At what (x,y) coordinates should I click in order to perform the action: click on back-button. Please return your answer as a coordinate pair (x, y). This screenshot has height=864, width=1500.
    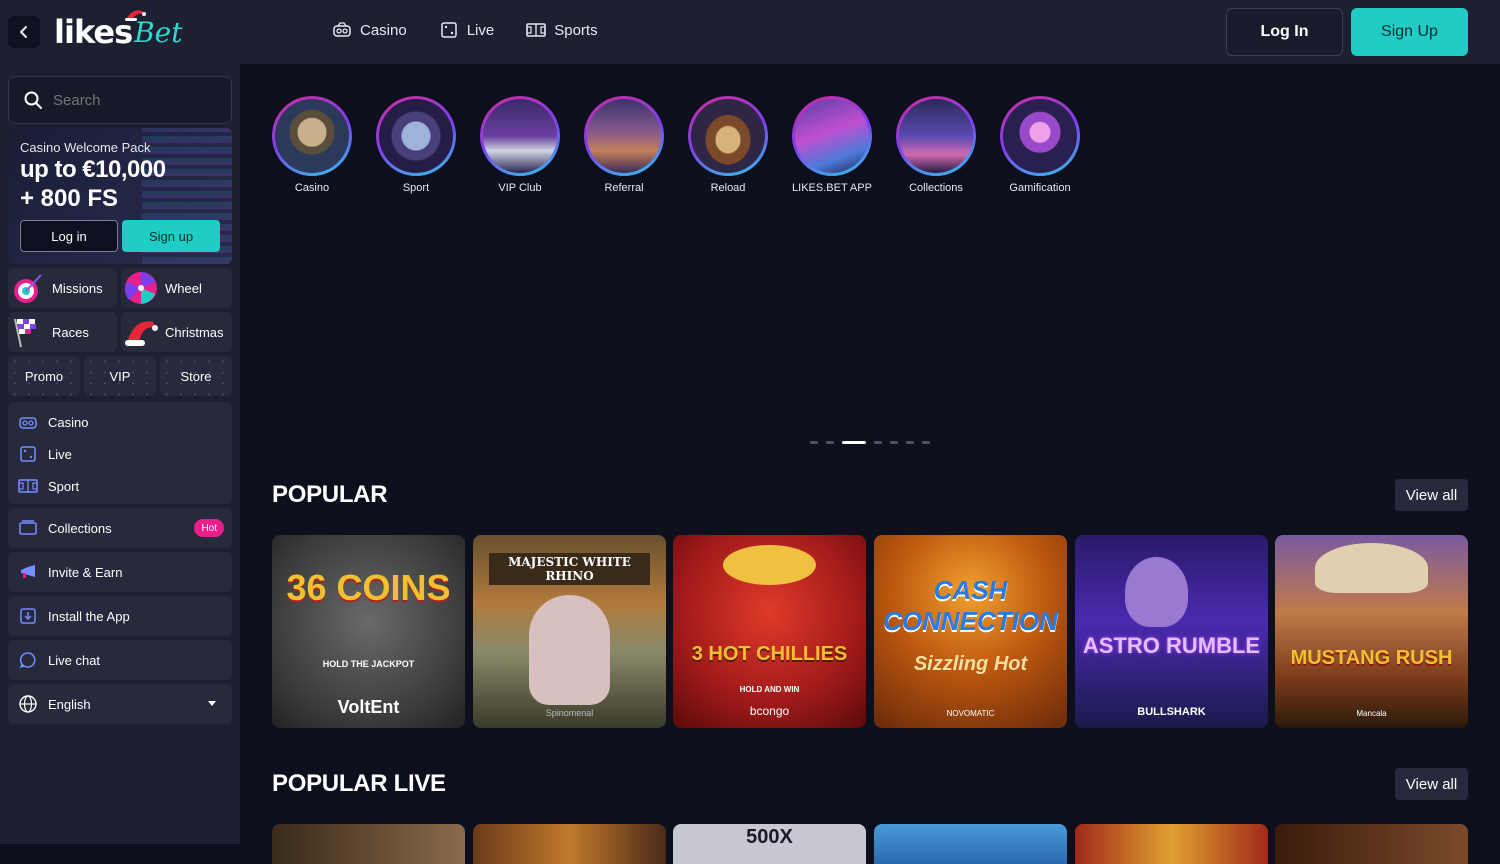
    Looking at the image, I should click on (24, 32).